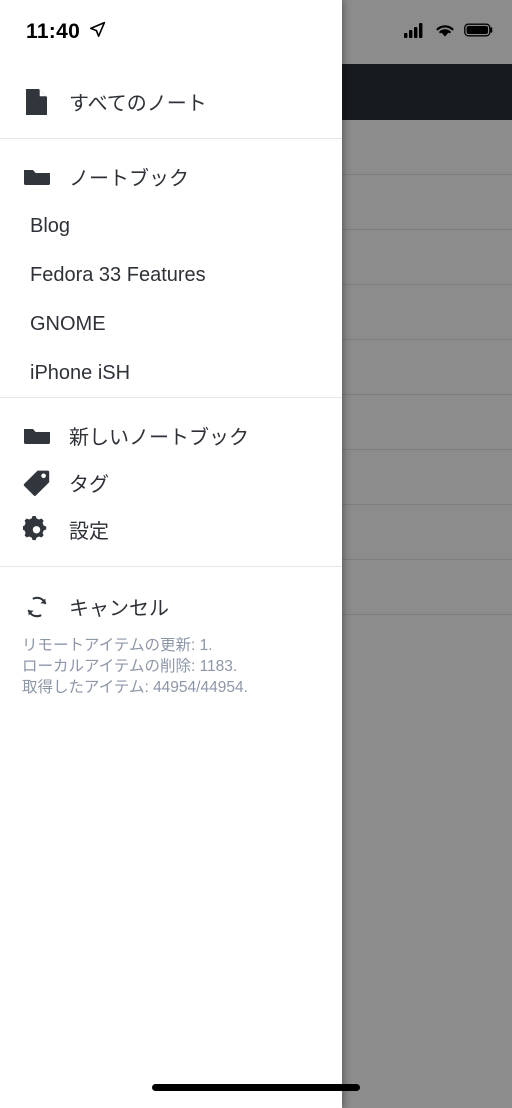  Describe the element at coordinates (171, 32) in the screenshot. I see `drawer-status-bar: 11:40` at that location.